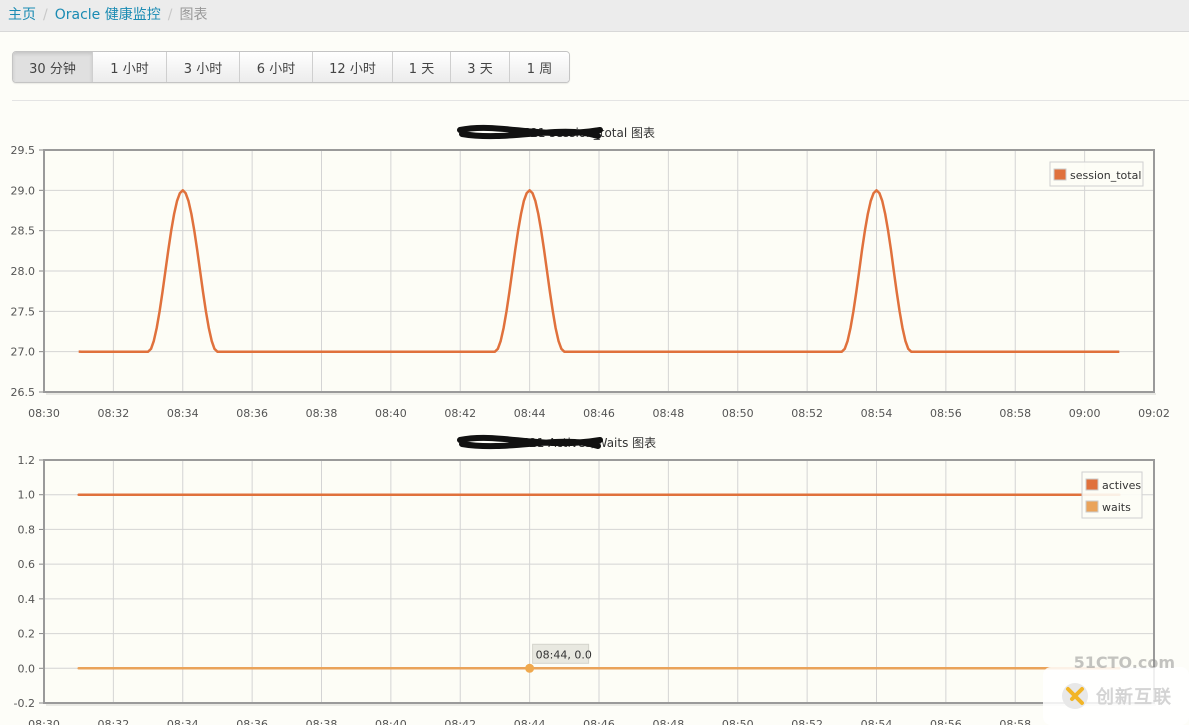 This screenshot has width=1189, height=725. What do you see at coordinates (877, 721) in the screenshot?
I see `x-tick-label: 08:54` at bounding box center [877, 721].